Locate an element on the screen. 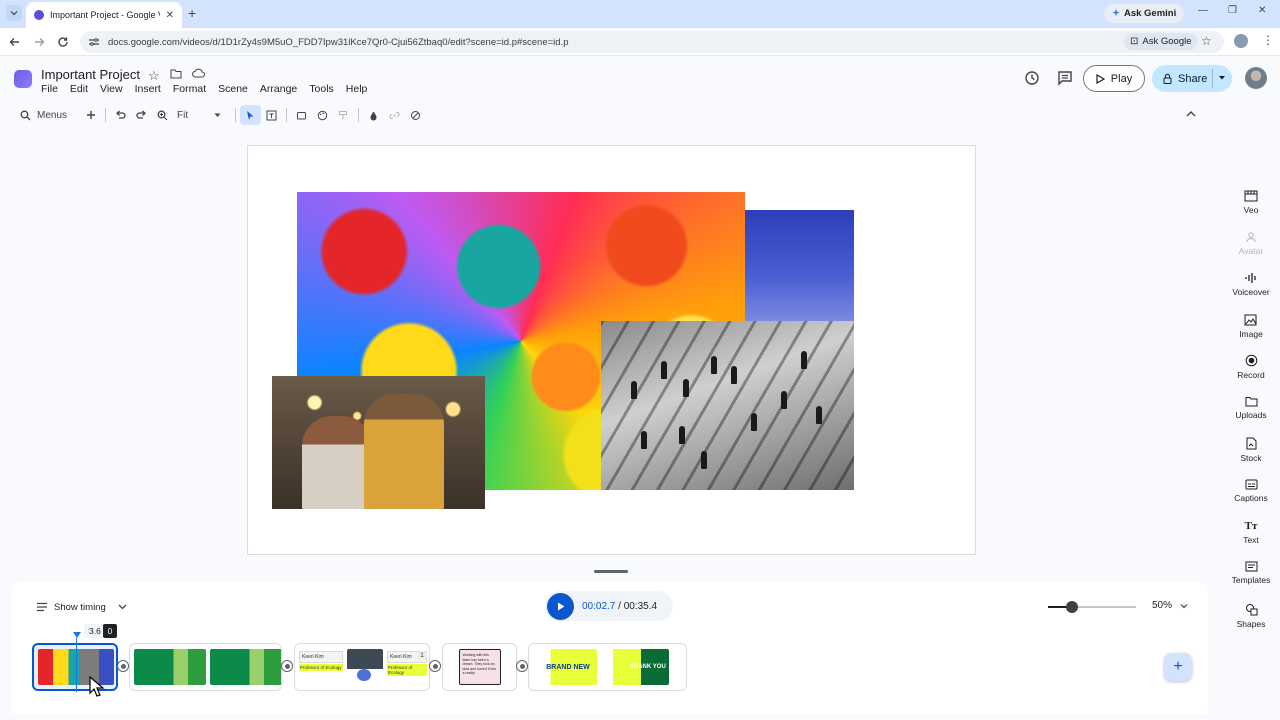  scene-3-namecard-b: Keeri Kim Professor of Ecology 1 is located at coordinates (407, 667).